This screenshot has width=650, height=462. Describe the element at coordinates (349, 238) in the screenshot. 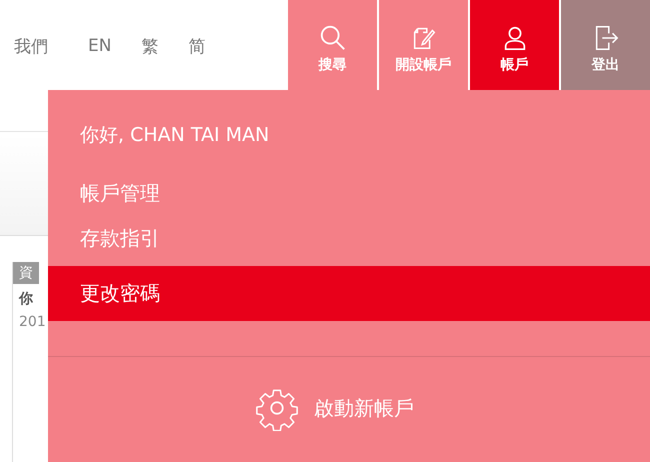

I see `menu-item: 存款指引` at that location.